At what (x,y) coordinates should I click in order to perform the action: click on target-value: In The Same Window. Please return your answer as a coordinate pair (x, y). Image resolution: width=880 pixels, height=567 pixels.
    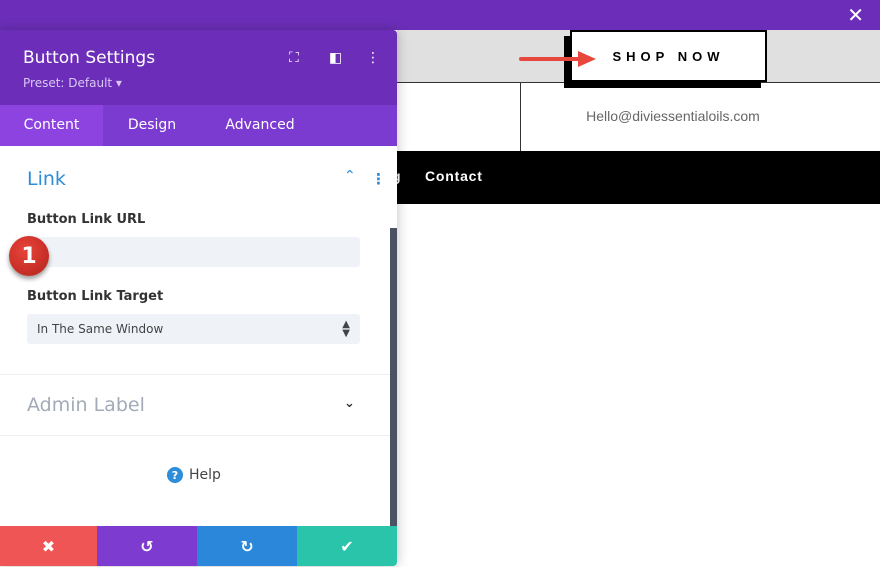
    Looking at the image, I should click on (100, 329).